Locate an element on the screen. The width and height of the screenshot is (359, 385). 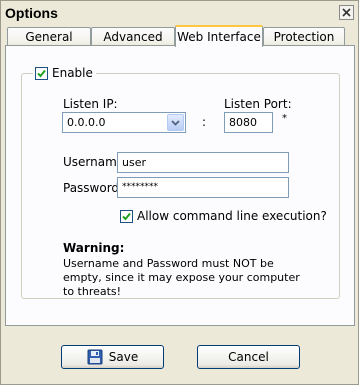
listen-port-input: 8080 is located at coordinates (248, 122).